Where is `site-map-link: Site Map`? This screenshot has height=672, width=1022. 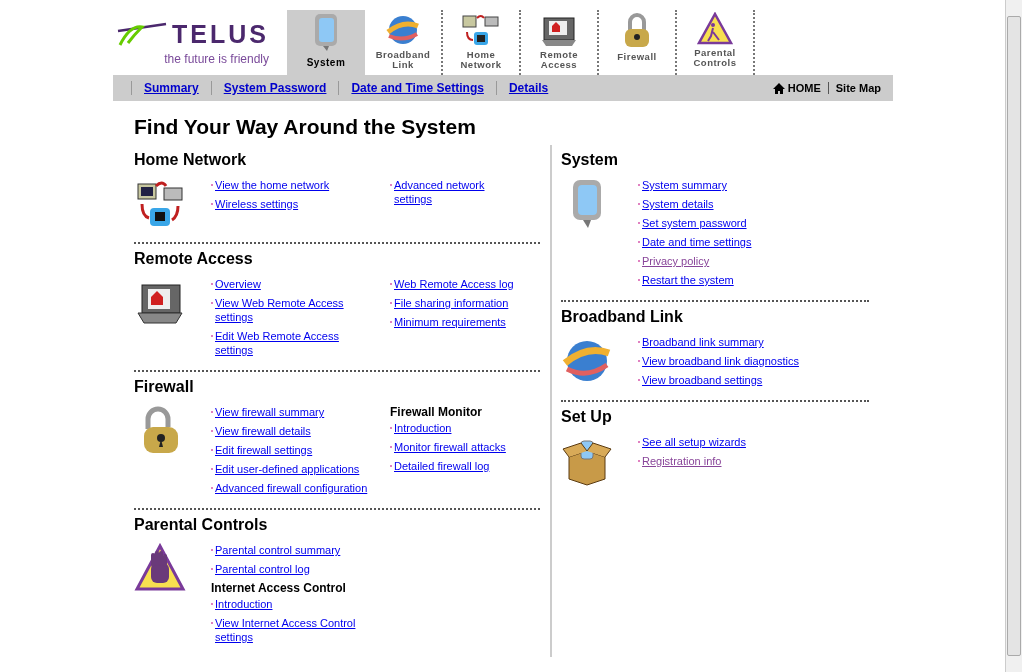 site-map-link: Site Map is located at coordinates (854, 88).